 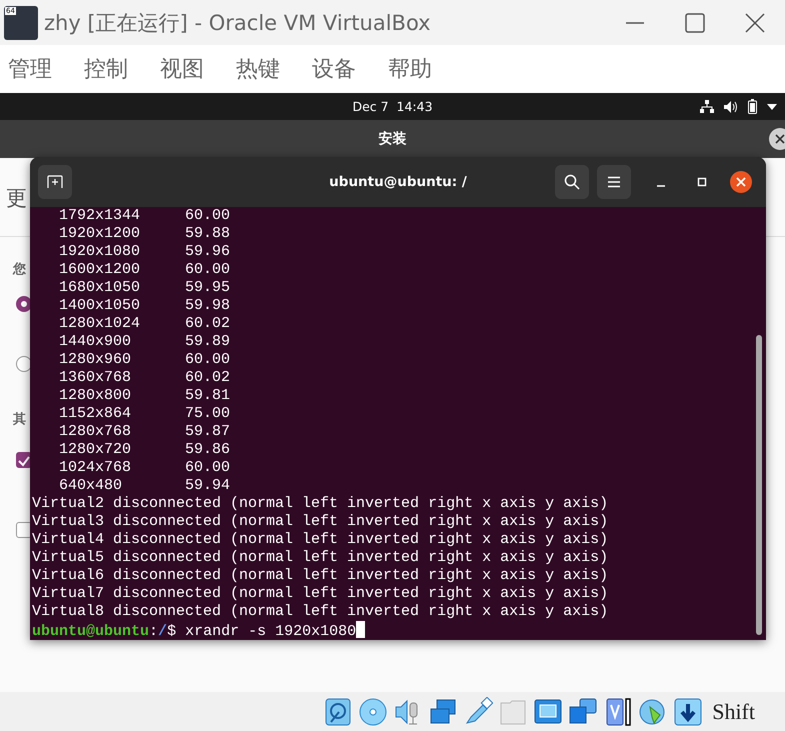 I want to click on display-icon, so click(x=548, y=711).